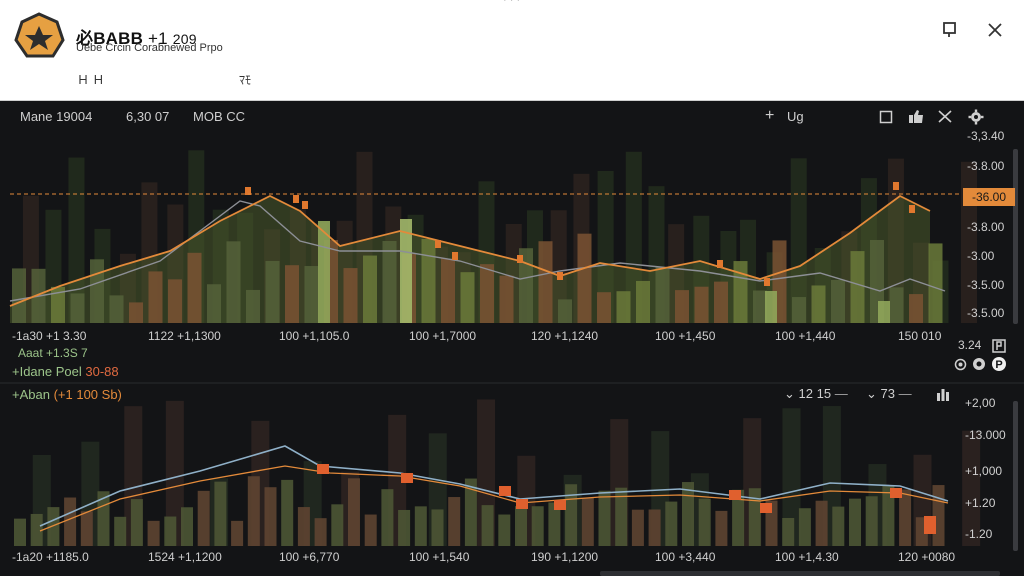 This screenshot has height=576, width=1024. What do you see at coordinates (986, 136) in the screenshot?
I see `main-y-label: -3,3.40` at bounding box center [986, 136].